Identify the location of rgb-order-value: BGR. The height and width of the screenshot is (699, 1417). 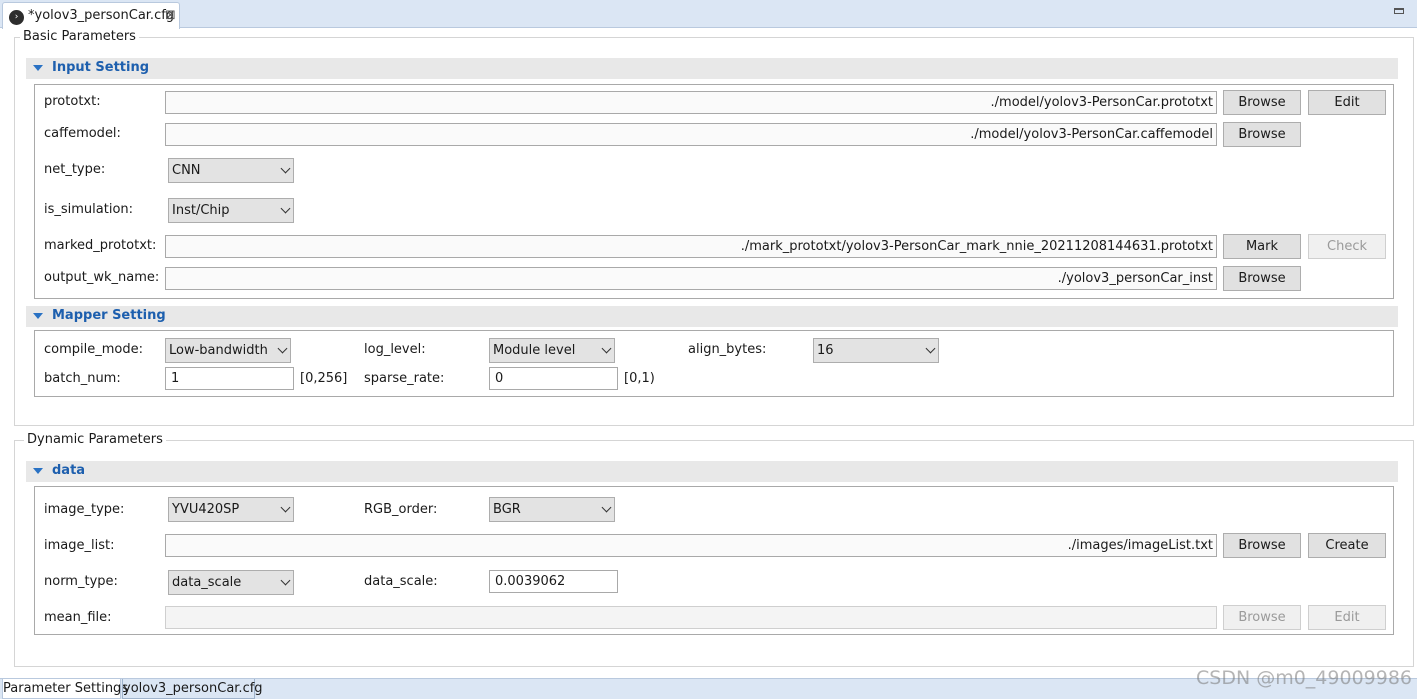
(507, 509).